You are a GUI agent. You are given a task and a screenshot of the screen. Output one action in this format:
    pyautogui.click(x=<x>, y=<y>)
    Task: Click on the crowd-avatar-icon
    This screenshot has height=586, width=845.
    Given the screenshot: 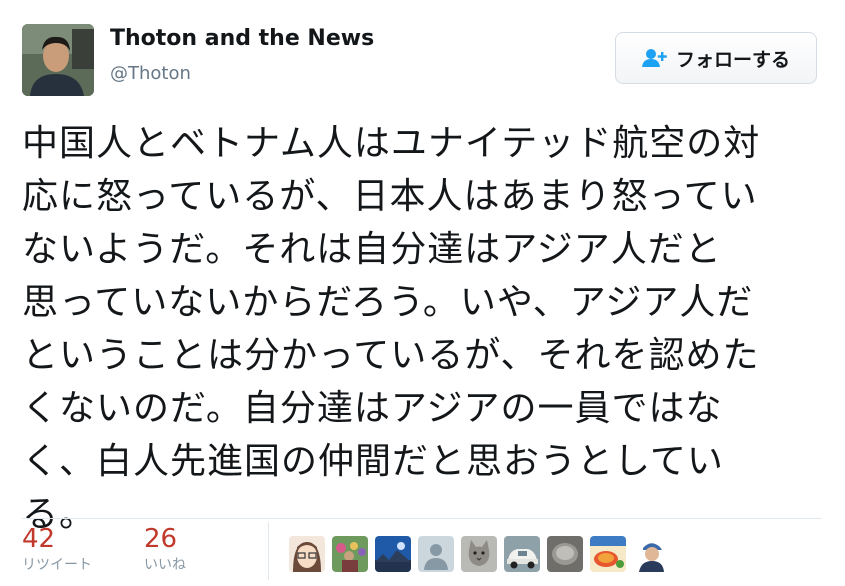 What is the action you would take?
    pyautogui.click(x=350, y=554)
    